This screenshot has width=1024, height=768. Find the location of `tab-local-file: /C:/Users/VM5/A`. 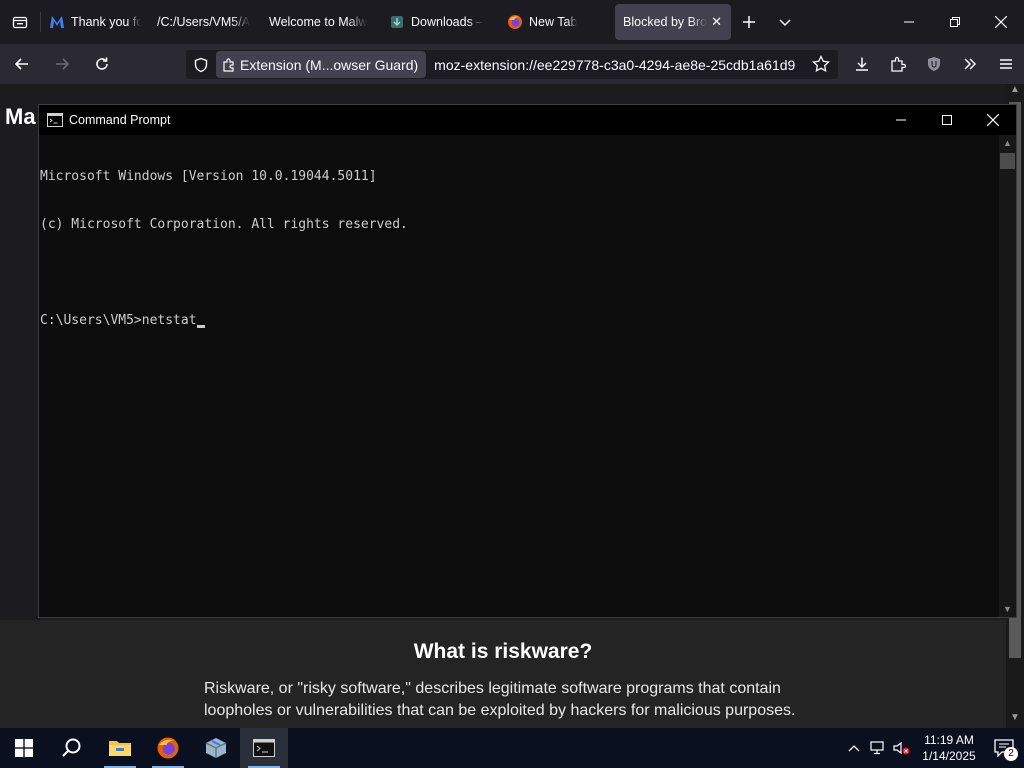

tab-local-file: /C:/Users/VM5/A is located at coordinates (205, 22).